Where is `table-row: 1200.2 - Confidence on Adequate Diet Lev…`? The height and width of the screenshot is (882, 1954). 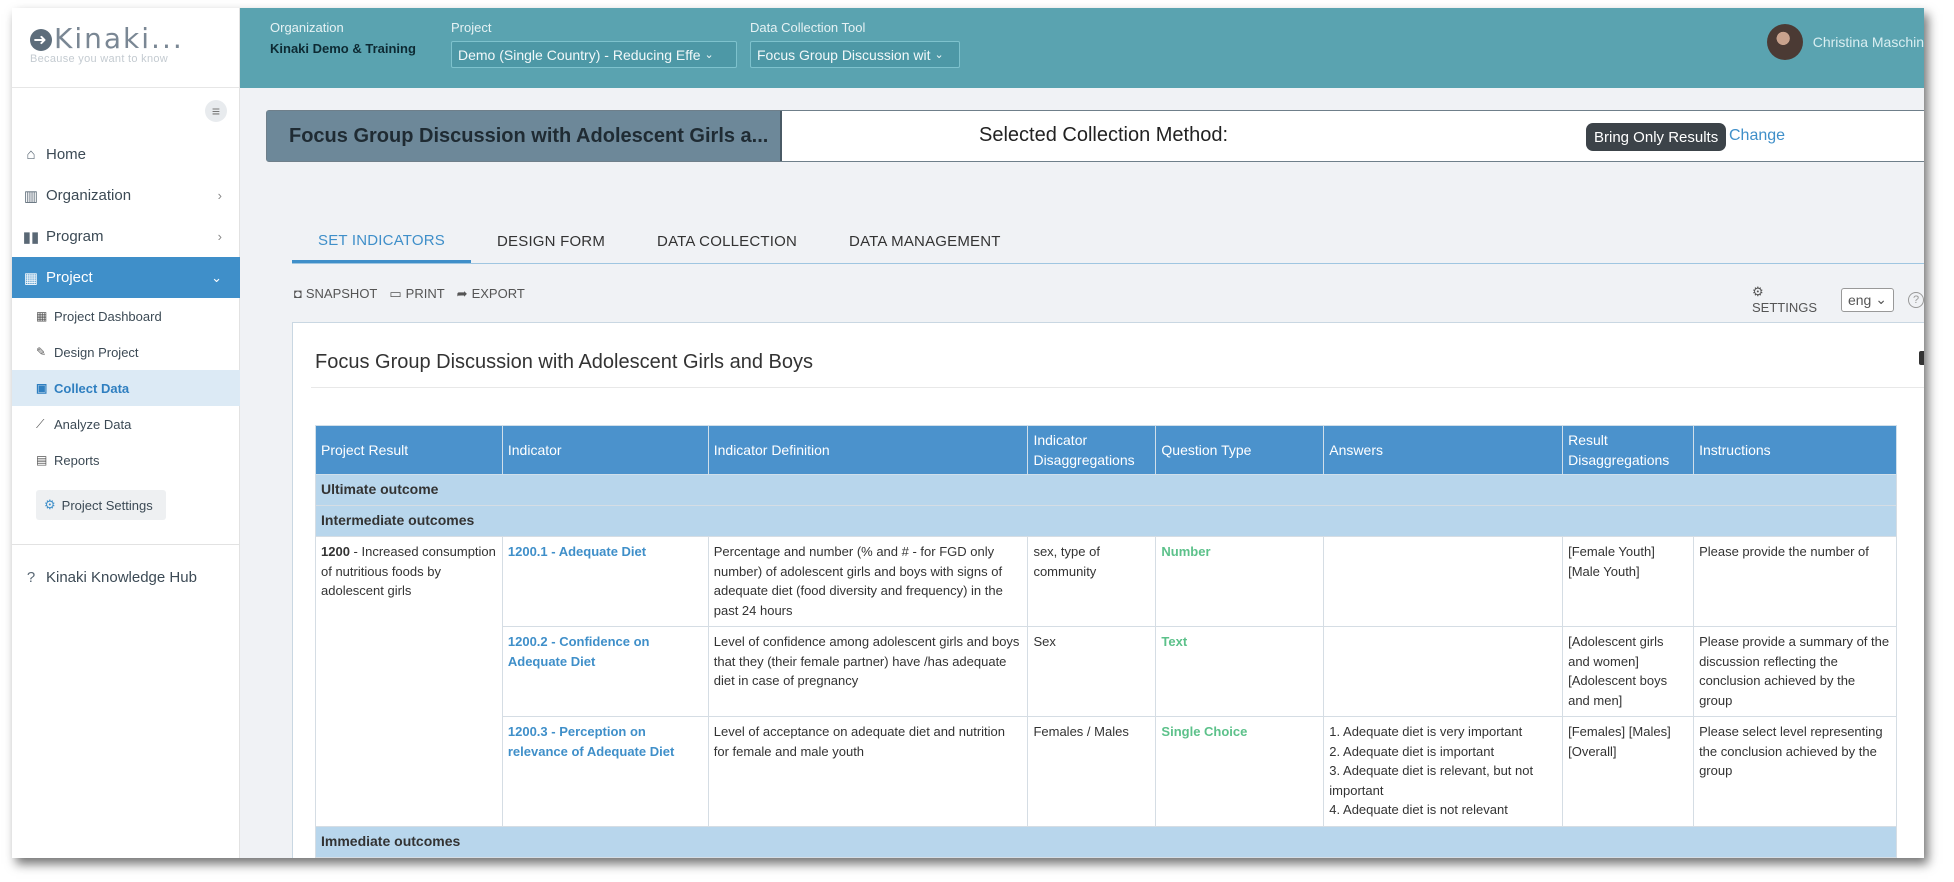
table-row: 1200.2 - Confidence on Adequate Diet Lev… is located at coordinates (1106, 671).